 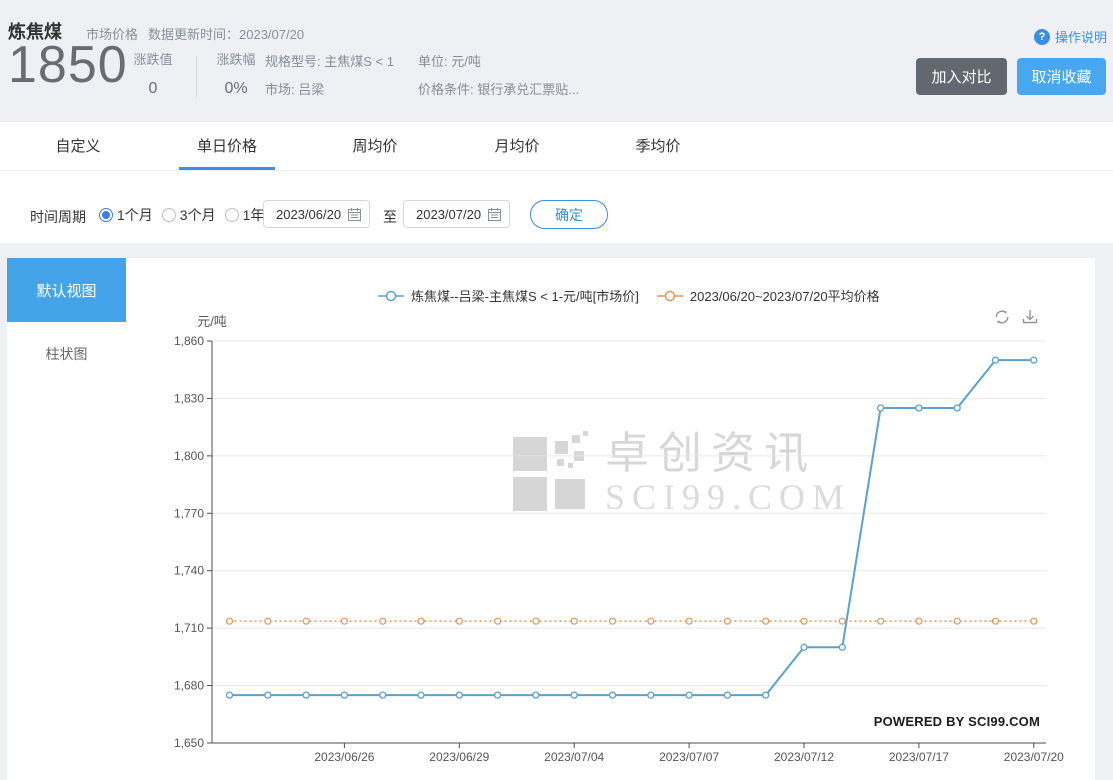 I want to click on svg-text: 2023/07/04, so click(x=574, y=757).